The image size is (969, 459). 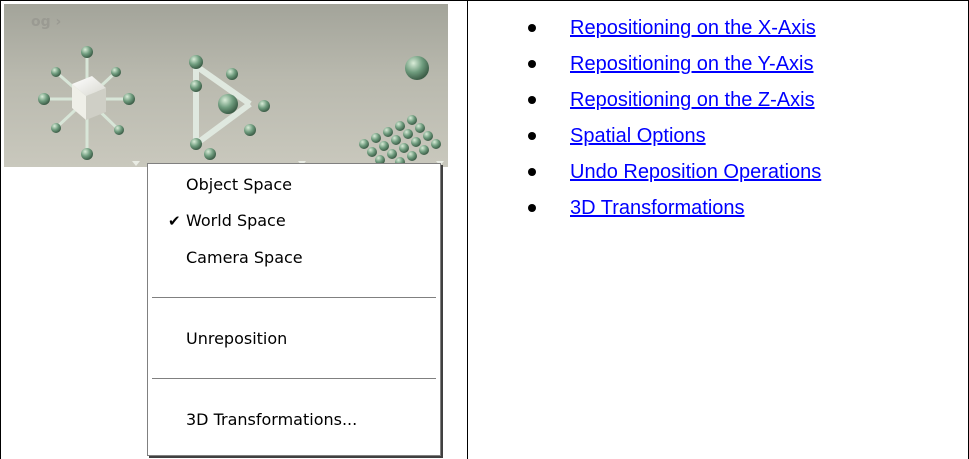 What do you see at coordinates (86, 103) in the screenshot?
I see `world-axis-icon` at bounding box center [86, 103].